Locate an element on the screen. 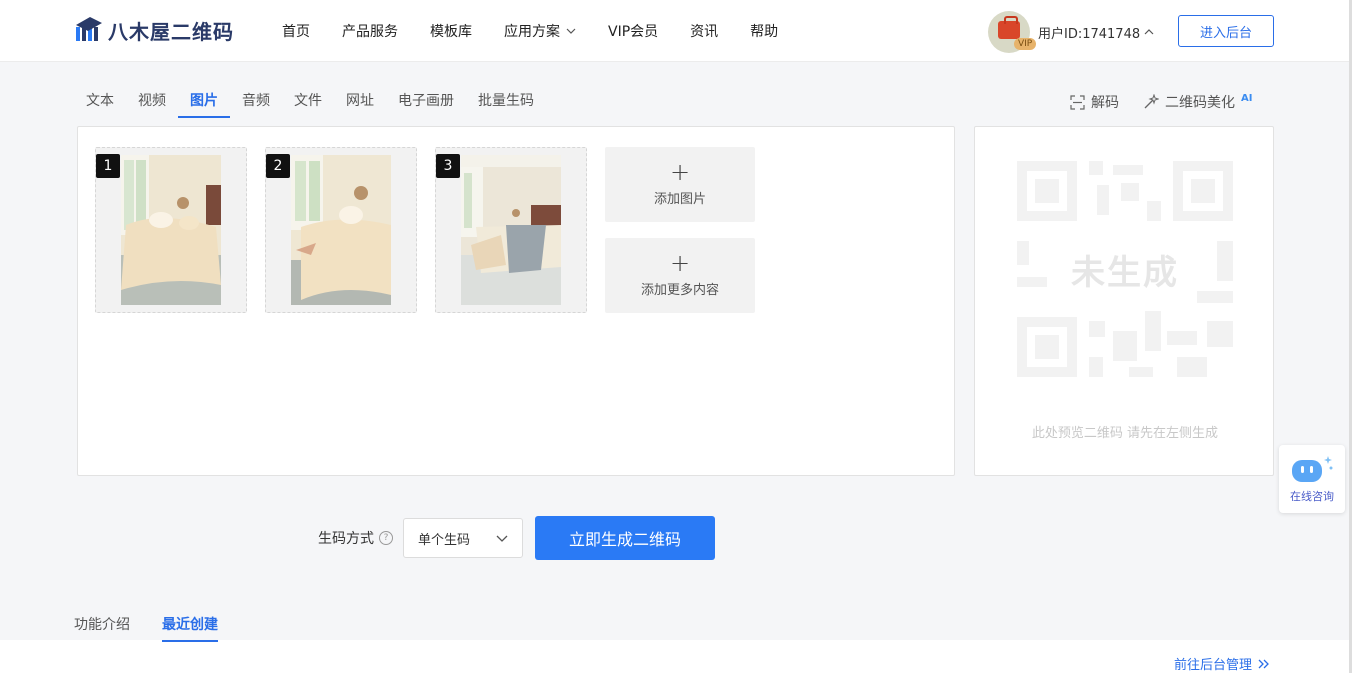 The image size is (1352, 673). nav-solutions: 应用方案 is located at coordinates (540, 31).